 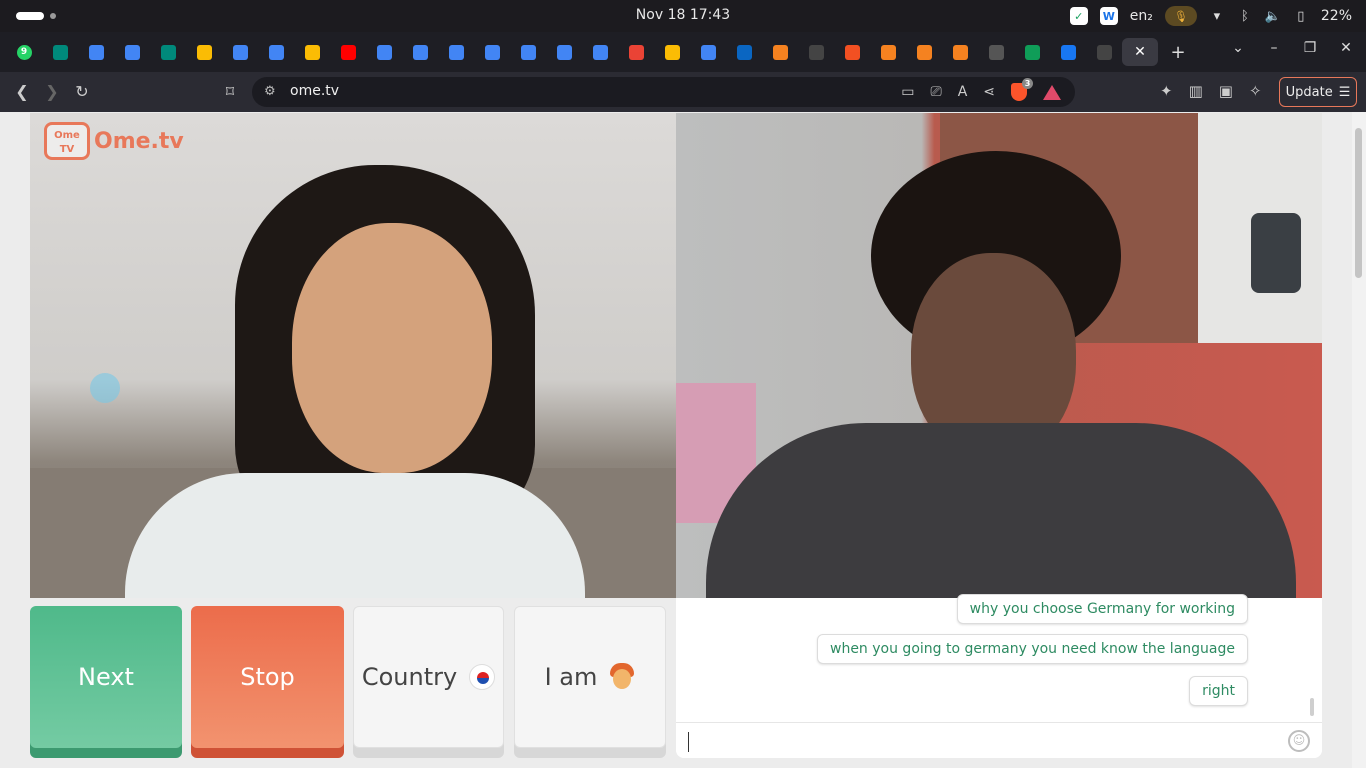 What do you see at coordinates (1196, 91) in the screenshot?
I see `sidebar-icon: ▥` at bounding box center [1196, 91].